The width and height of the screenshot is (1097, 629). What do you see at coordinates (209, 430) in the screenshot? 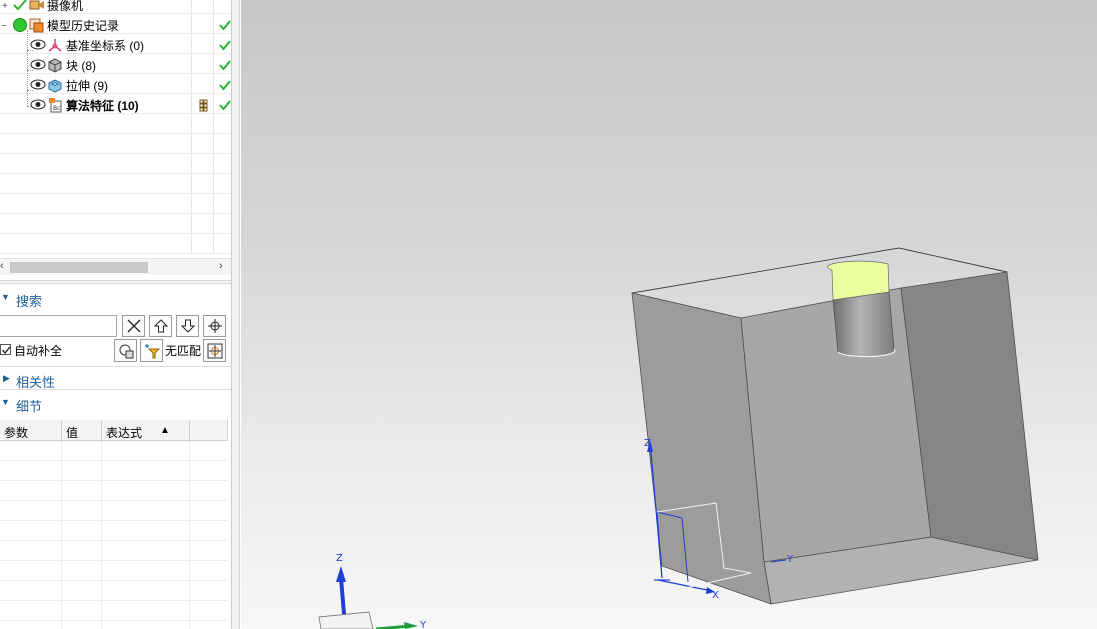
I see `column-header-empty` at bounding box center [209, 430].